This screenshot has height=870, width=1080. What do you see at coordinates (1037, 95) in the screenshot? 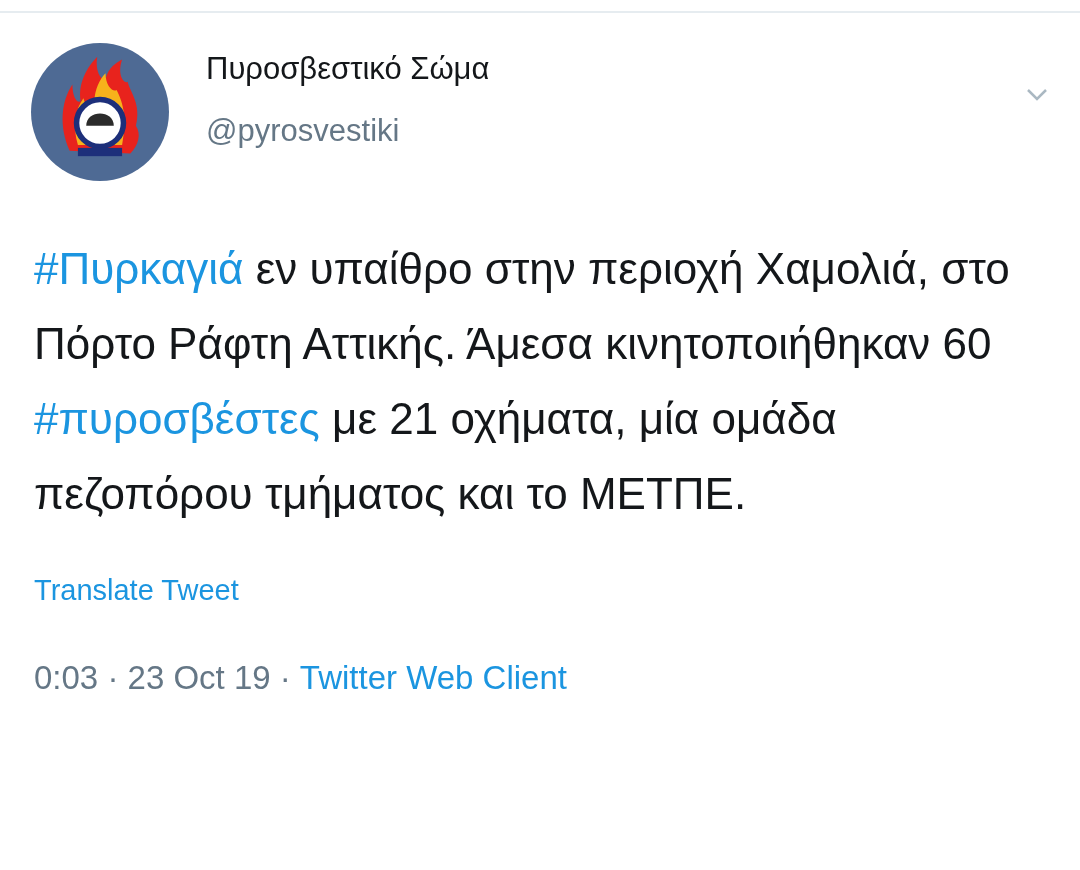
I see `chevron-down-icon` at bounding box center [1037, 95].